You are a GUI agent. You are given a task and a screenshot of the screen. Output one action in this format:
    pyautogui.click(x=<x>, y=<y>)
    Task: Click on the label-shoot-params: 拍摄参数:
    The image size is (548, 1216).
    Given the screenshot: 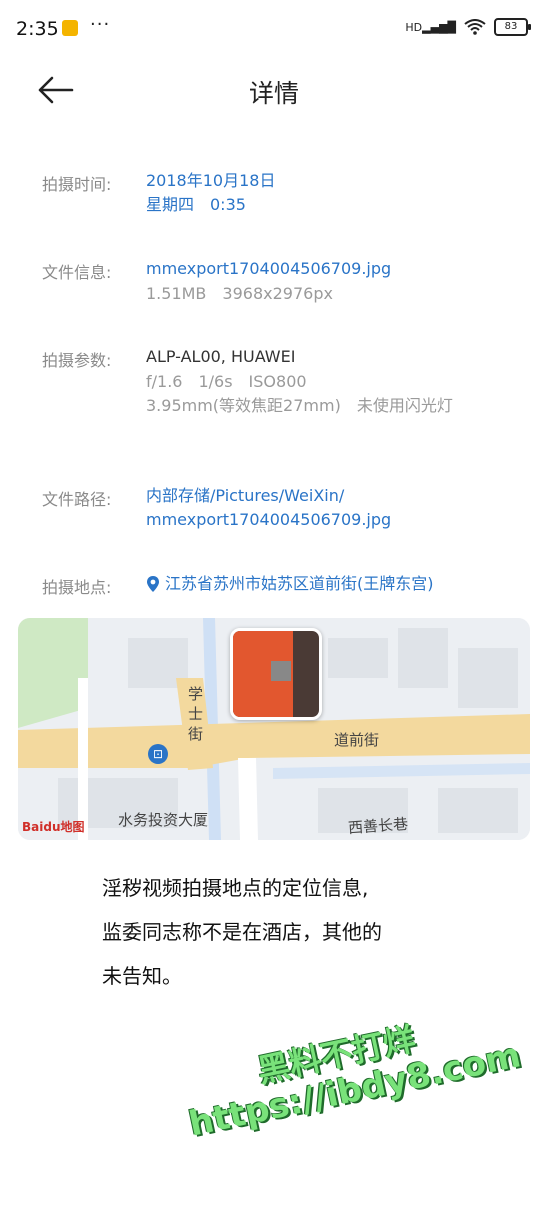 What is the action you would take?
    pyautogui.click(x=77, y=360)
    